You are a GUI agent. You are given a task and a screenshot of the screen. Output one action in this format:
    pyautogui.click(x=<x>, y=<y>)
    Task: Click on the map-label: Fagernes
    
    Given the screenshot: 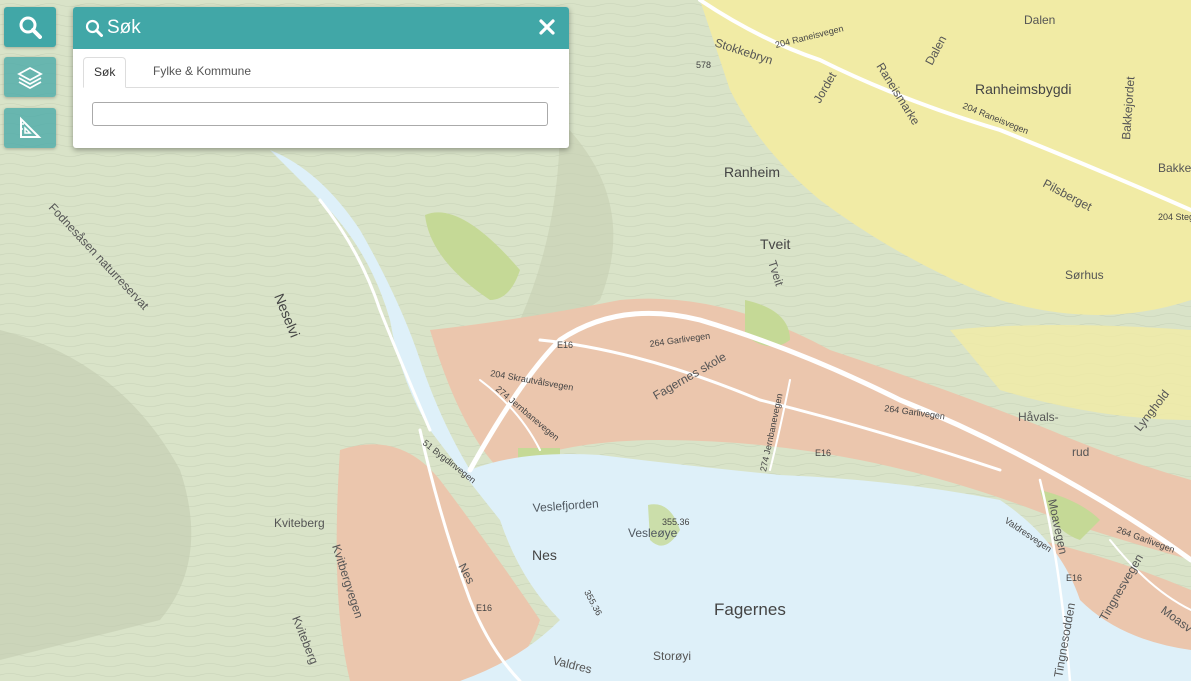 What is the action you would take?
    pyautogui.click(x=750, y=609)
    